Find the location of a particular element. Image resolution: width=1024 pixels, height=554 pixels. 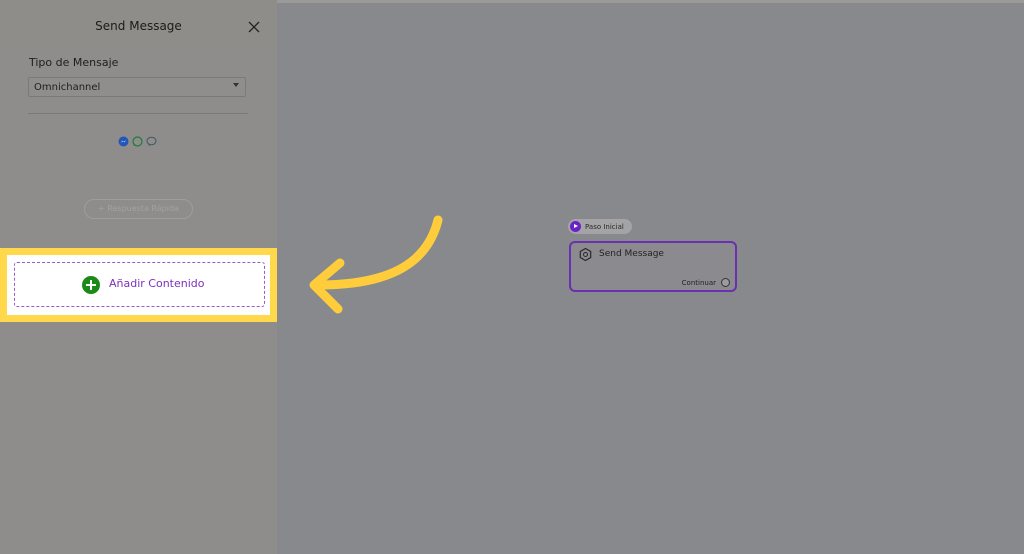

panel-title: Send Message is located at coordinates (138, 26).